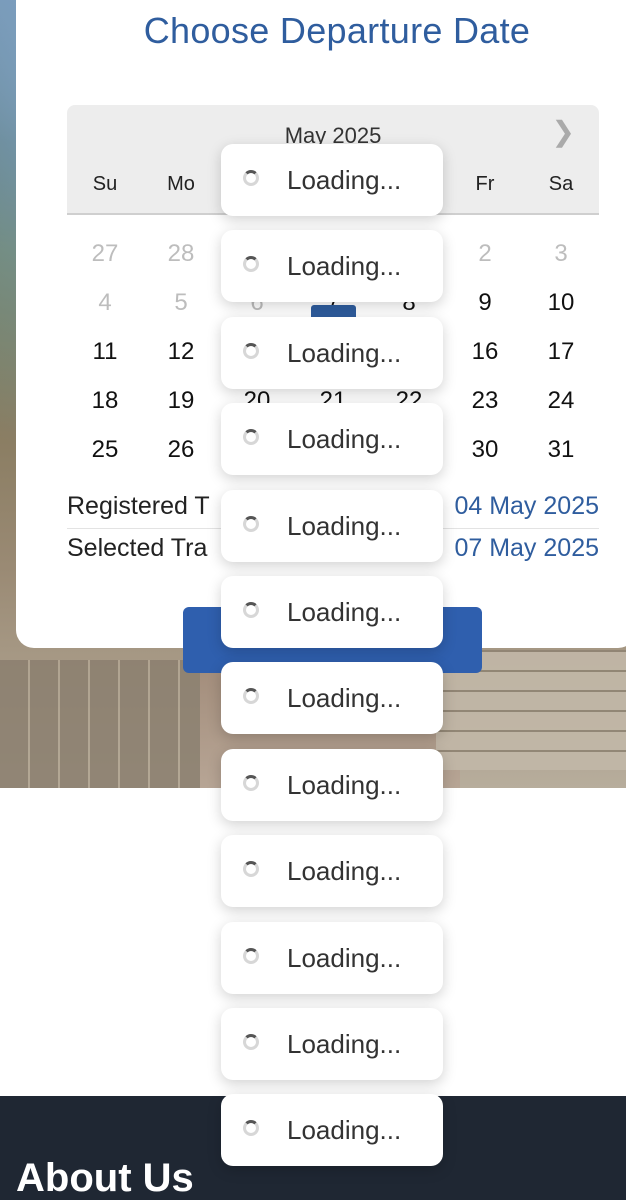  What do you see at coordinates (561, 450) in the screenshot?
I see `calendar-day: 31` at bounding box center [561, 450].